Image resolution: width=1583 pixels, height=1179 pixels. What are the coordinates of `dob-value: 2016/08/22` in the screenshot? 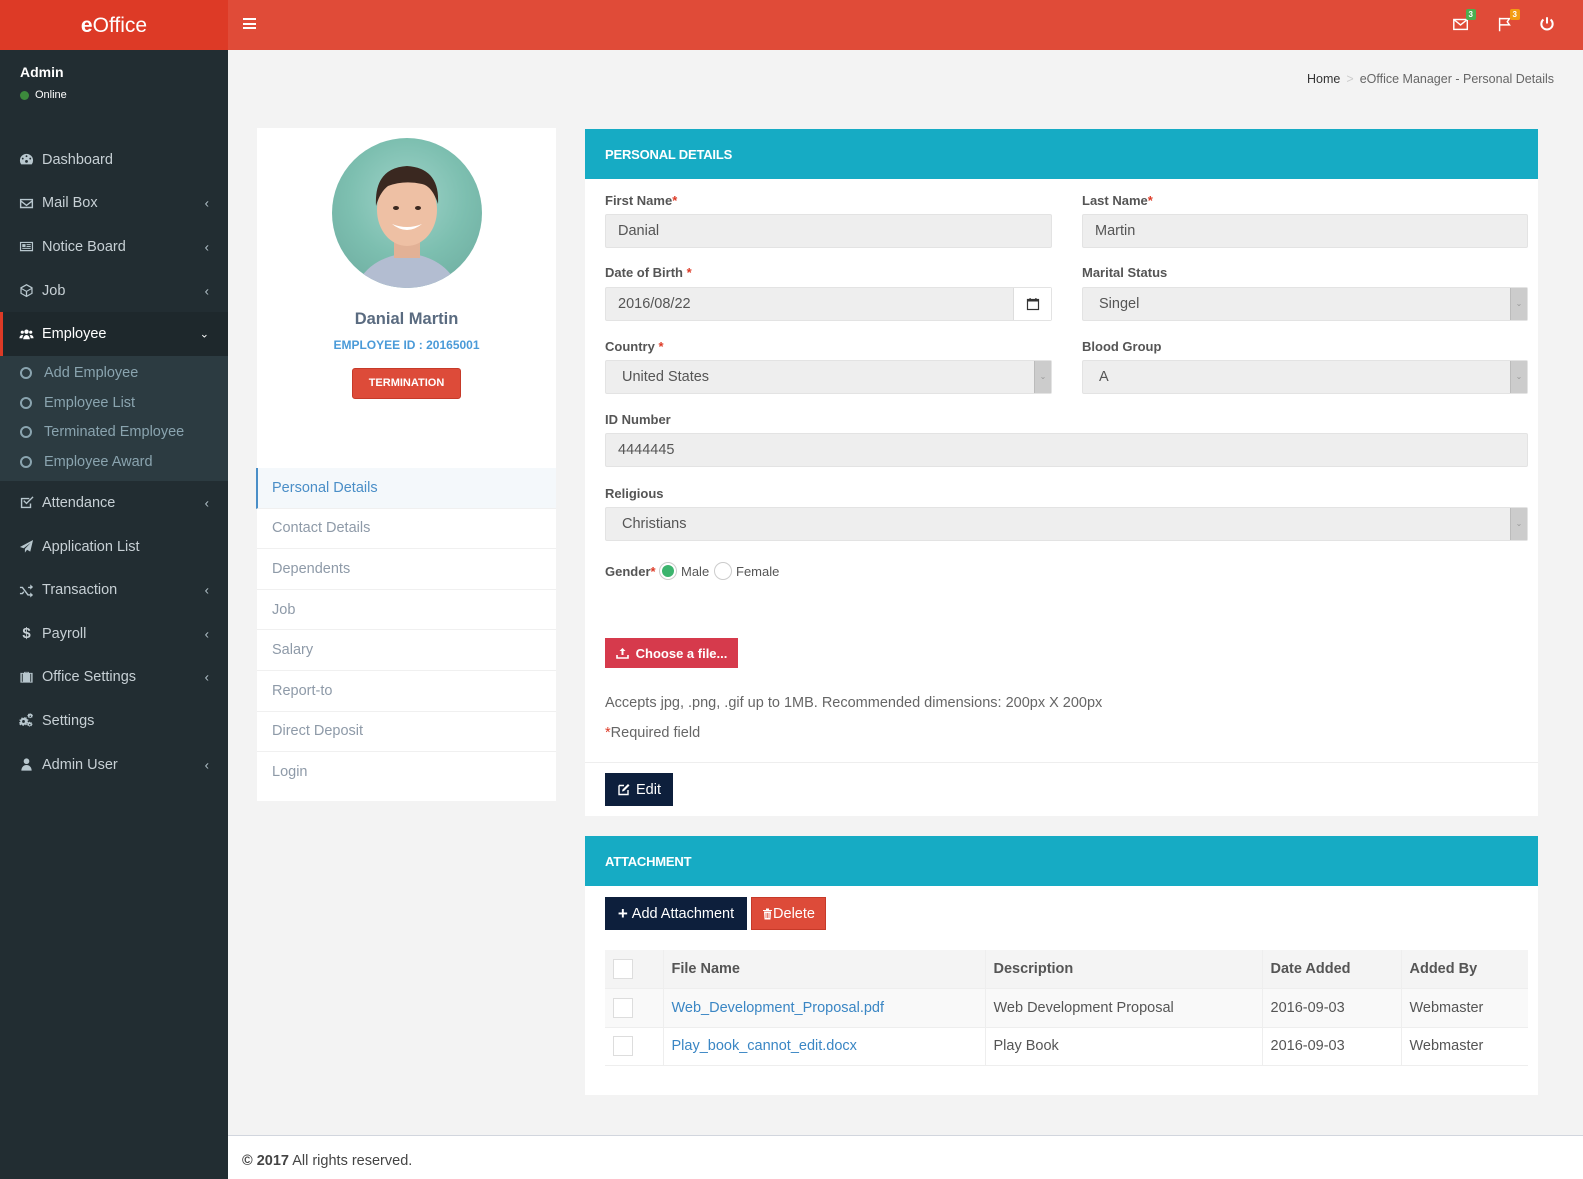 It's located at (654, 304).